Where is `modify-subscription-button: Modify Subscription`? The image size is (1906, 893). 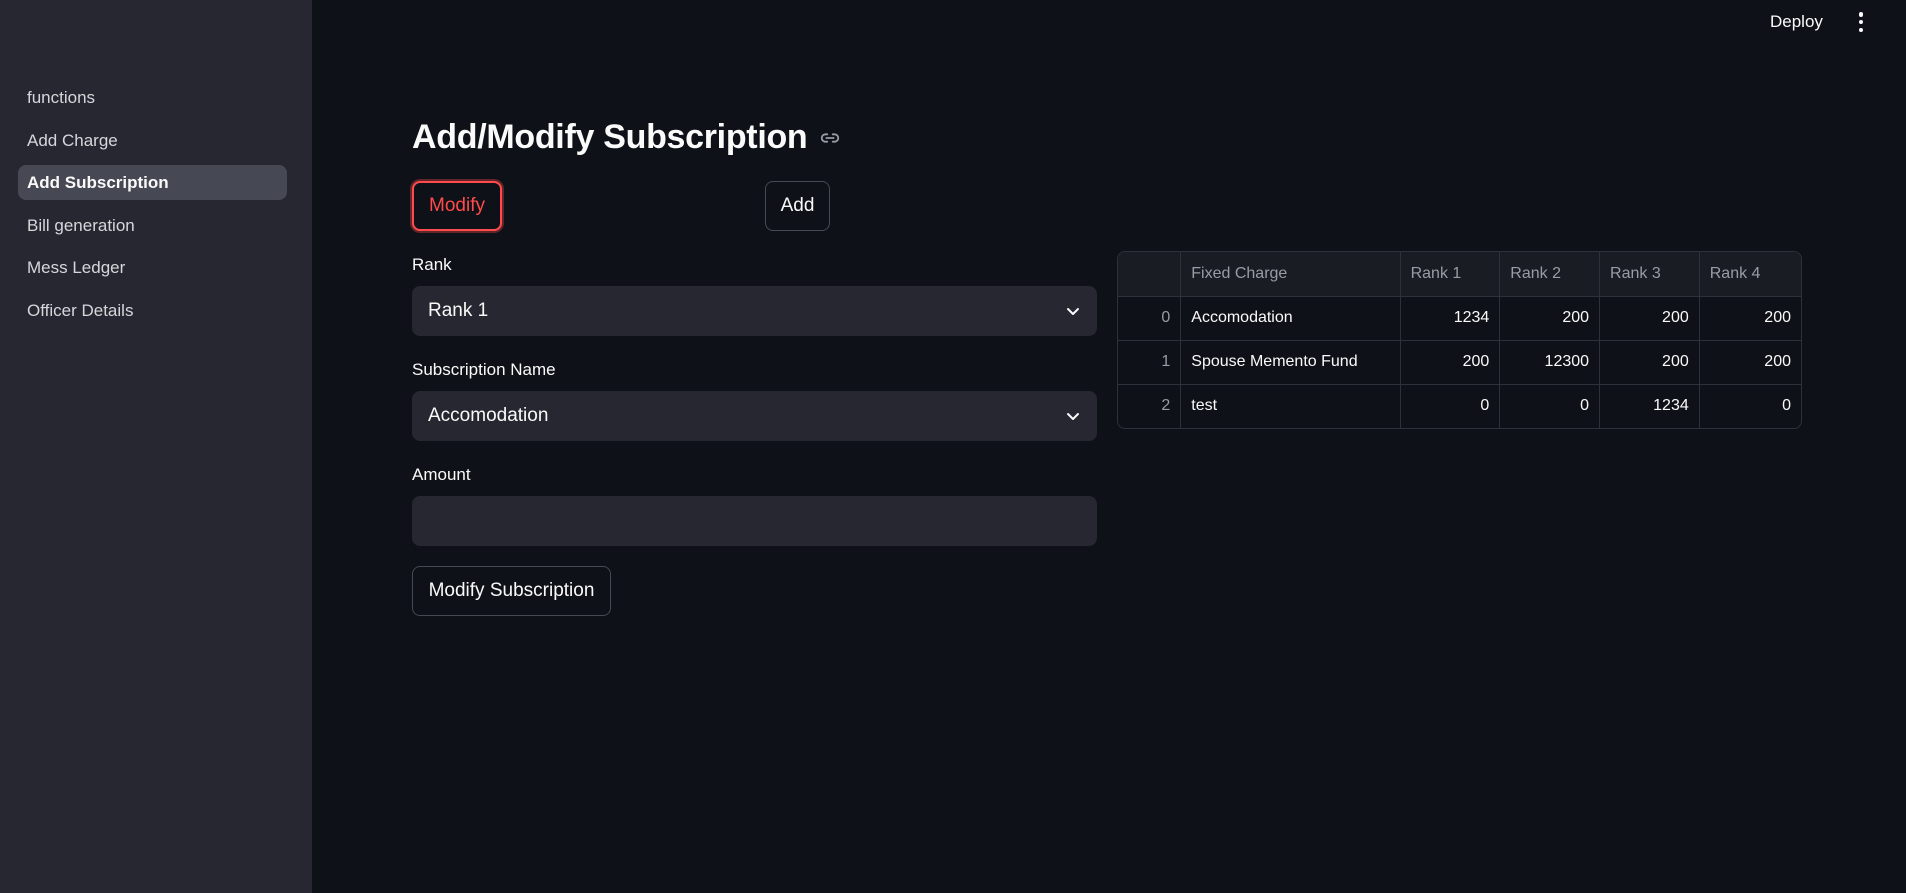 modify-subscription-button: Modify Subscription is located at coordinates (511, 591).